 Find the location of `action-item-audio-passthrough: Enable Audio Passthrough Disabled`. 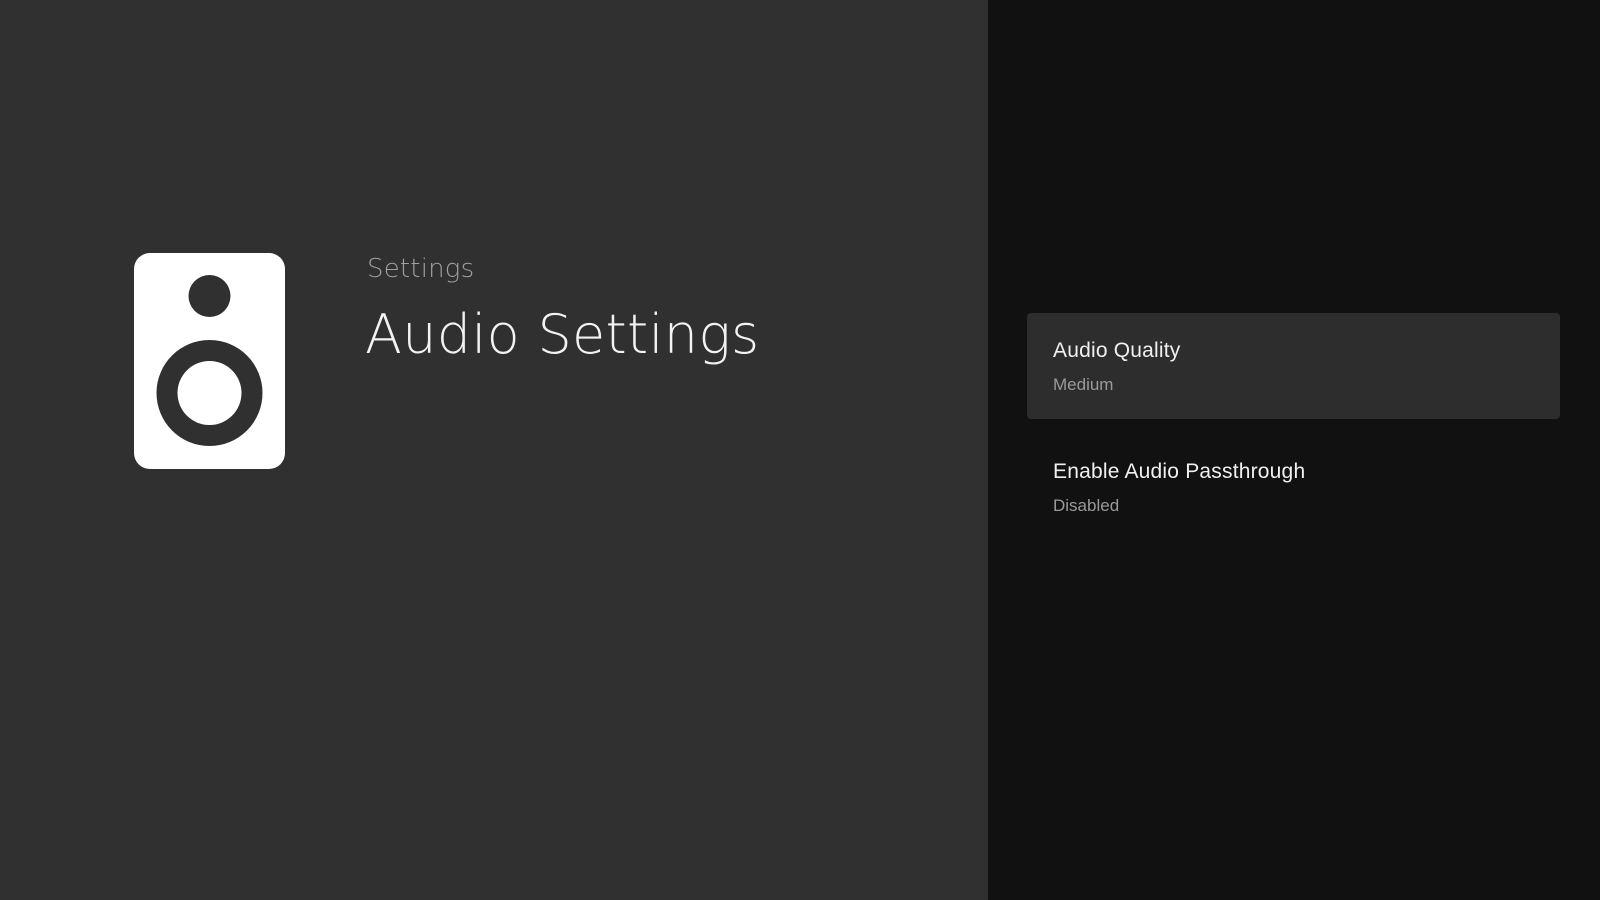

action-item-audio-passthrough: Enable Audio Passthrough Disabled is located at coordinates (1293, 487).